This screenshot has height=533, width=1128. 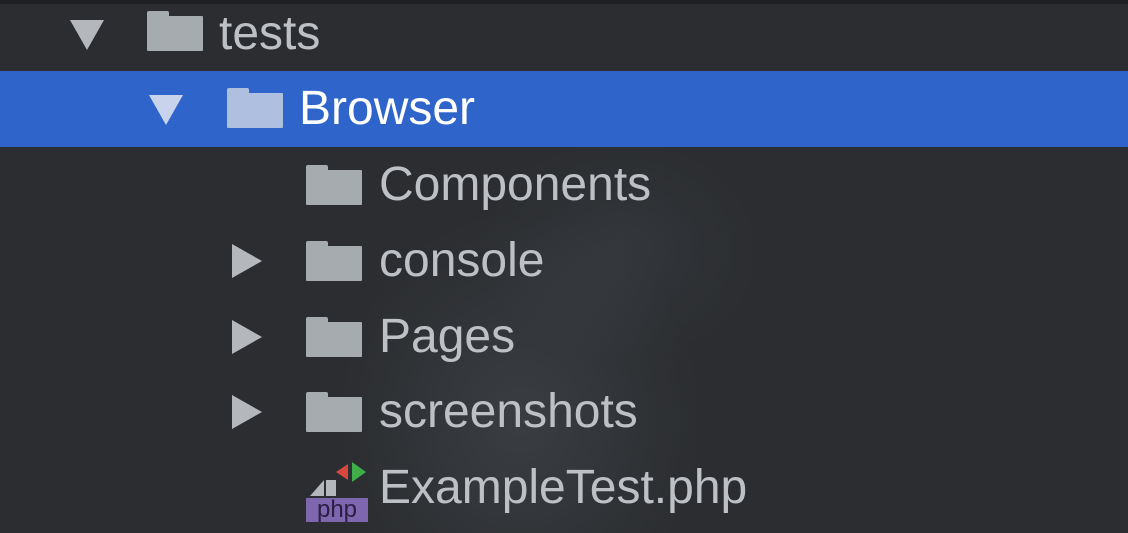 I want to click on tree-item-console: console, so click(x=564, y=261).